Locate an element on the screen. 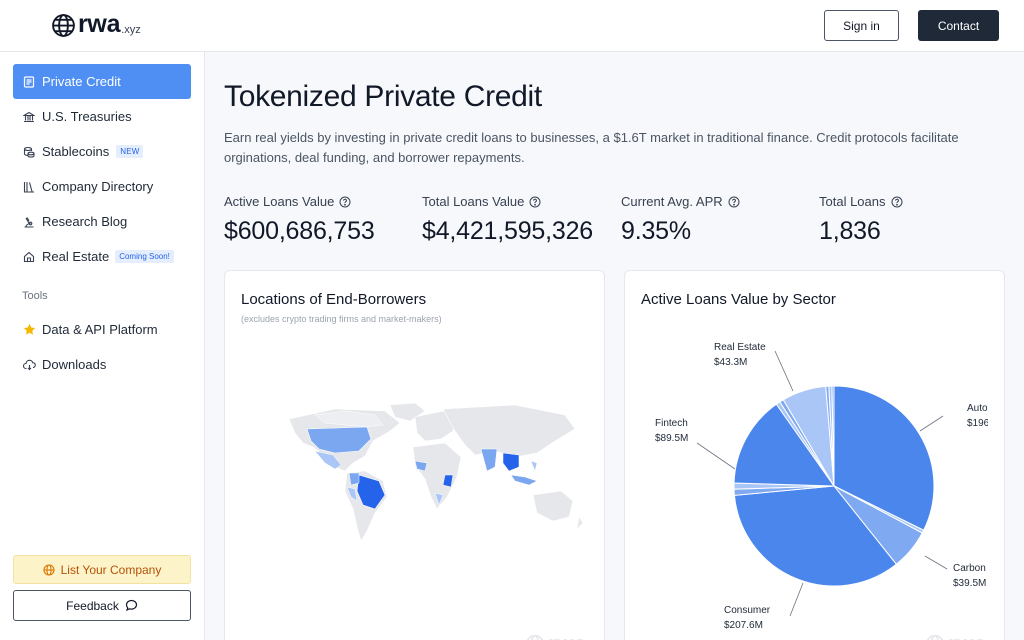  sidebar-item-label: Data & API Platform is located at coordinates (100, 329).